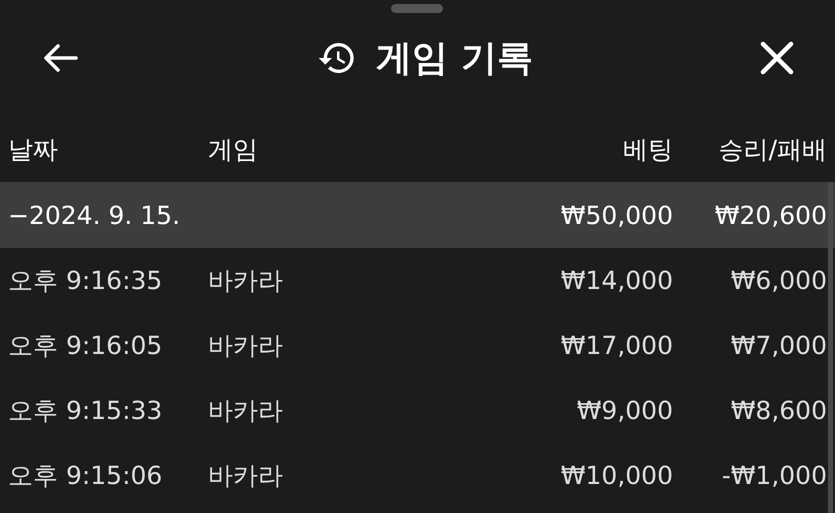 The image size is (835, 513). I want to click on group-result-total: ₩20,600, so click(770, 215).